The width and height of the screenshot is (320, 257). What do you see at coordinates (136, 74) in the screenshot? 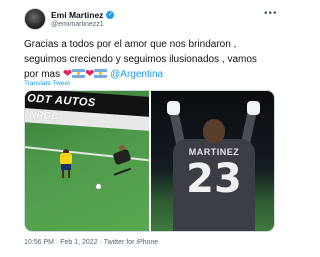
I see `mention-link: @Argentina` at bounding box center [136, 74].